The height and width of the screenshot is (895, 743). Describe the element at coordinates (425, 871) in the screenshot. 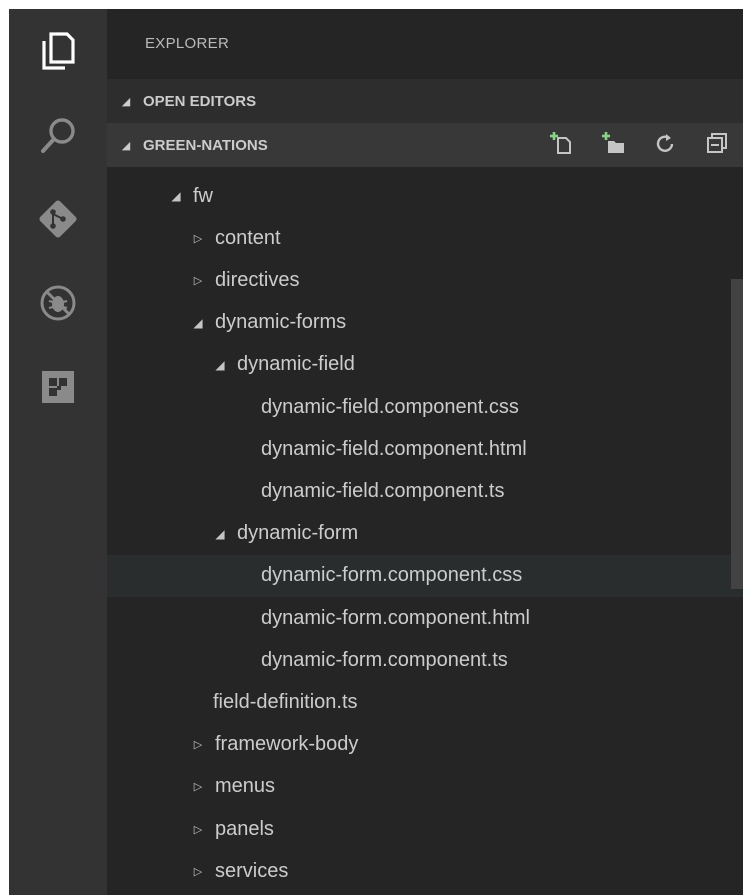

I see `tree-folder-item: ▷ services` at that location.